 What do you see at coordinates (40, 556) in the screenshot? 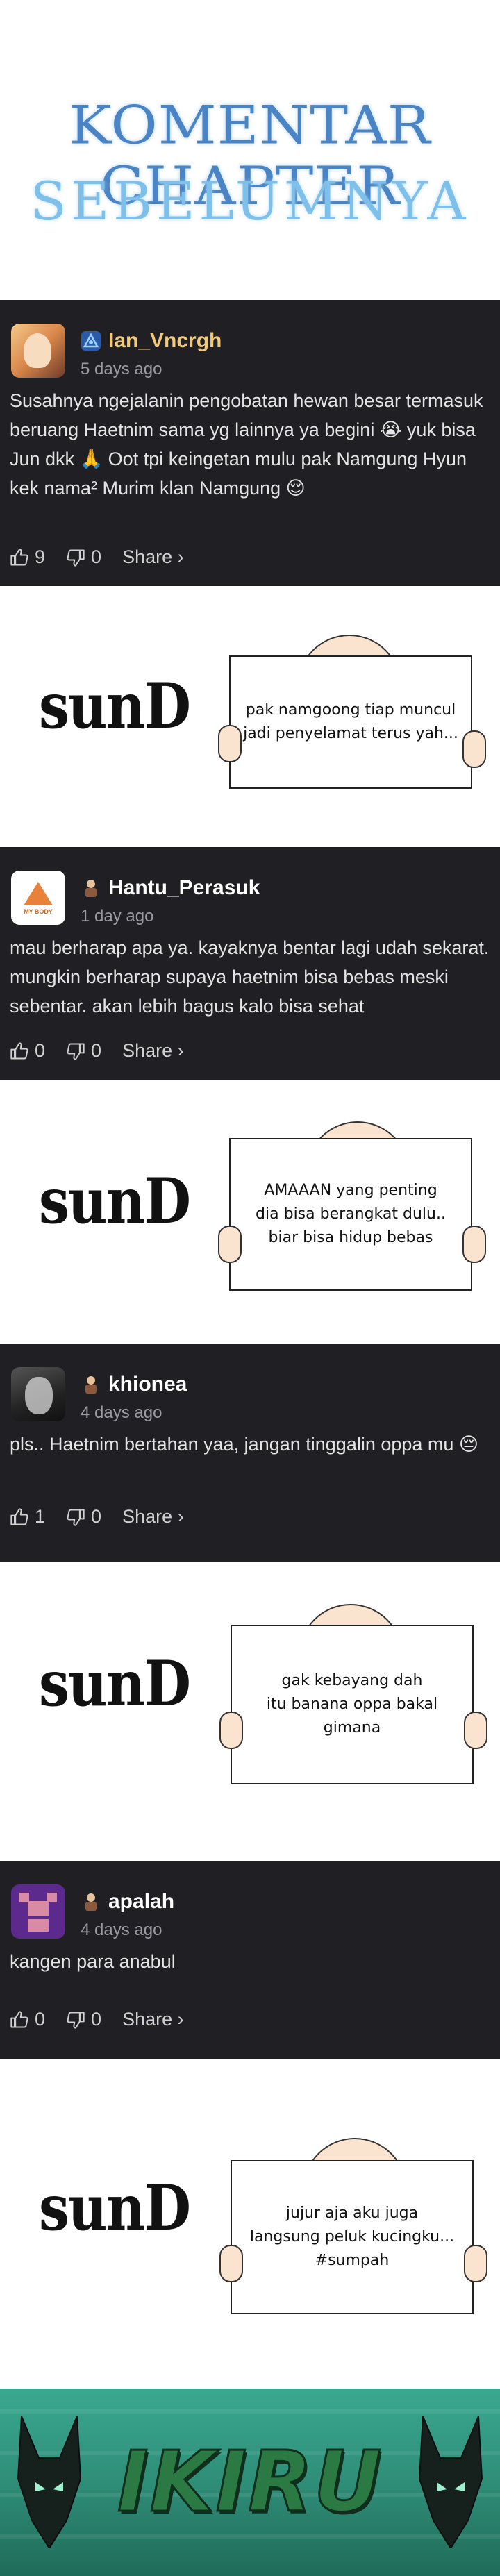
I see `like-count: 9` at bounding box center [40, 556].